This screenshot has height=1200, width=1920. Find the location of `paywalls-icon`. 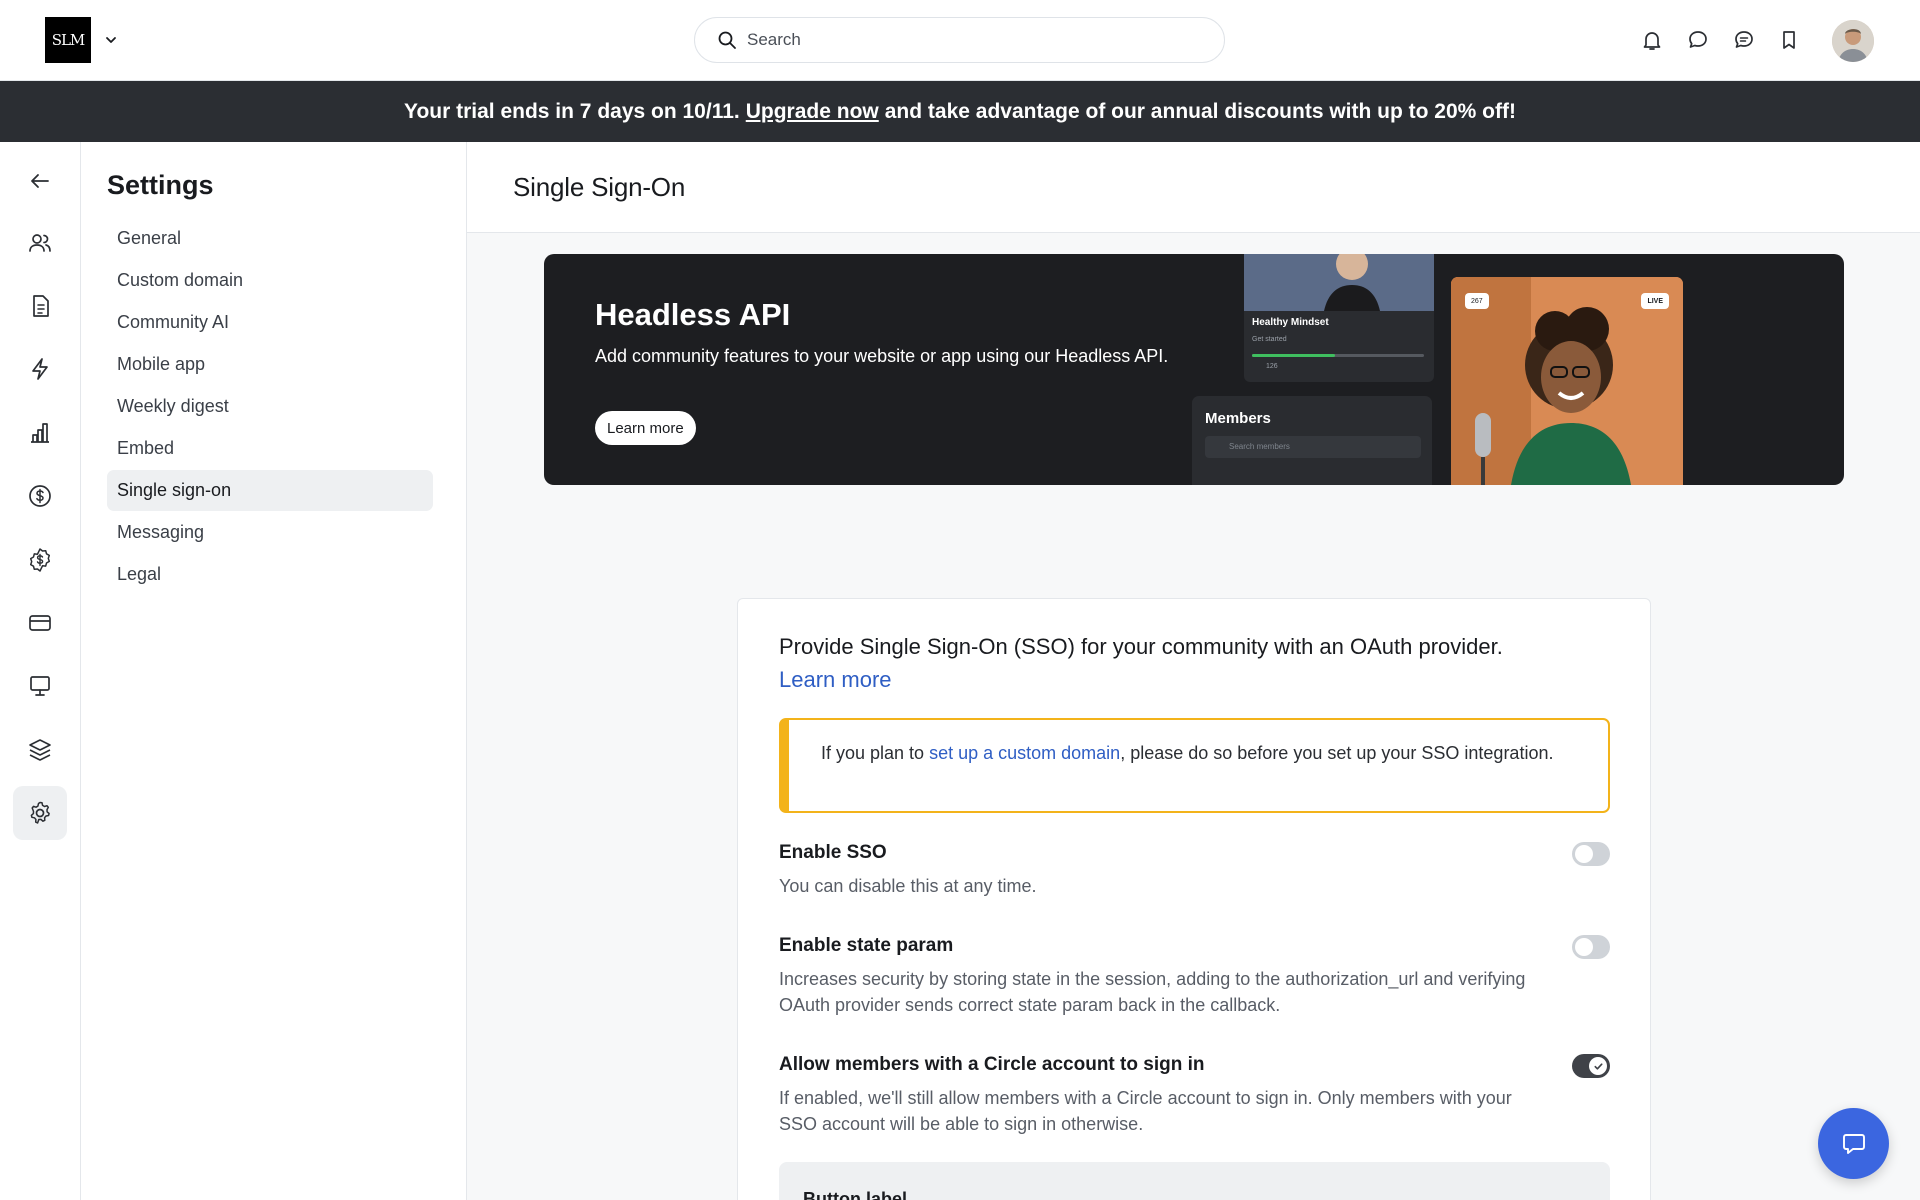

paywalls-icon is located at coordinates (40, 496).